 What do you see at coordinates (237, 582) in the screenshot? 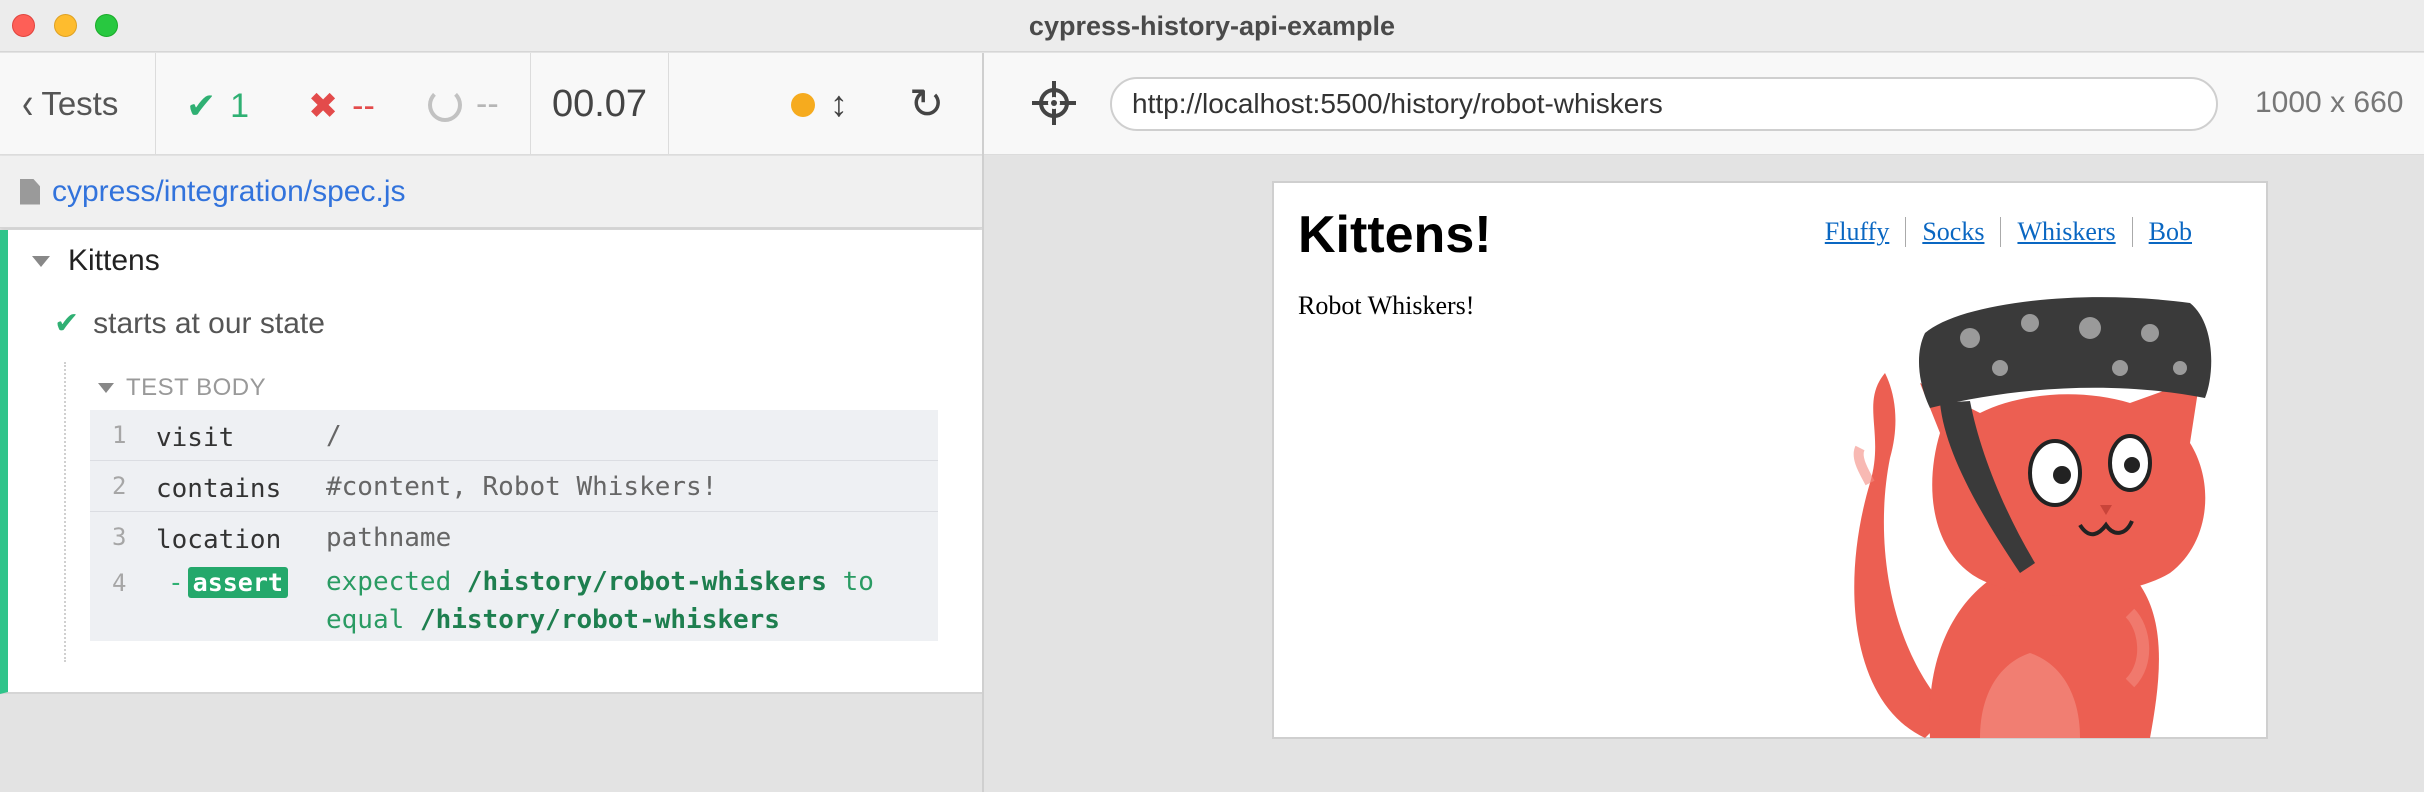
I see `assert-badge: assert` at bounding box center [237, 582].